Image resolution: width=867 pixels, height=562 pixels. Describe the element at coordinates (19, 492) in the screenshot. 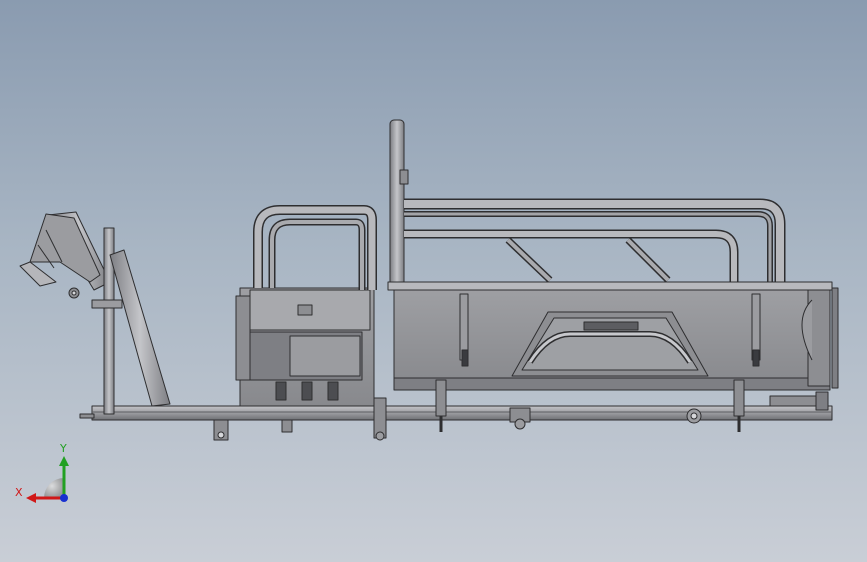

I see `x-axis-label: X` at that location.